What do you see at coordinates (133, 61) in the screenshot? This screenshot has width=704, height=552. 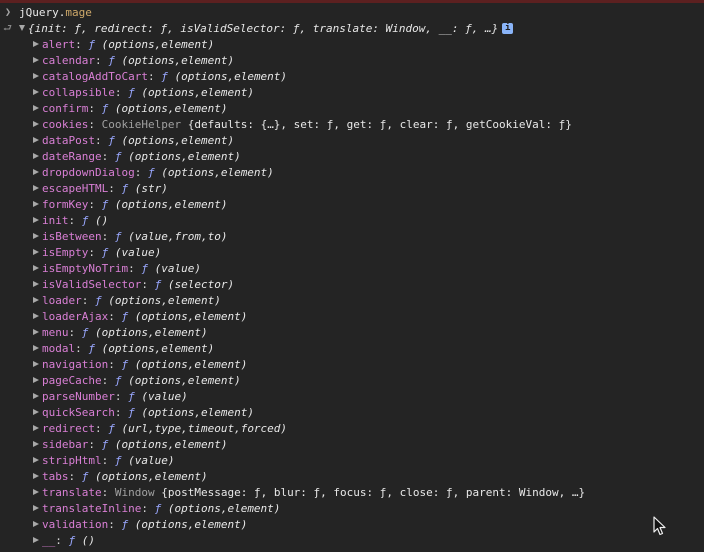 I see `property-entry: calendar: ƒ (options,element)` at bounding box center [133, 61].